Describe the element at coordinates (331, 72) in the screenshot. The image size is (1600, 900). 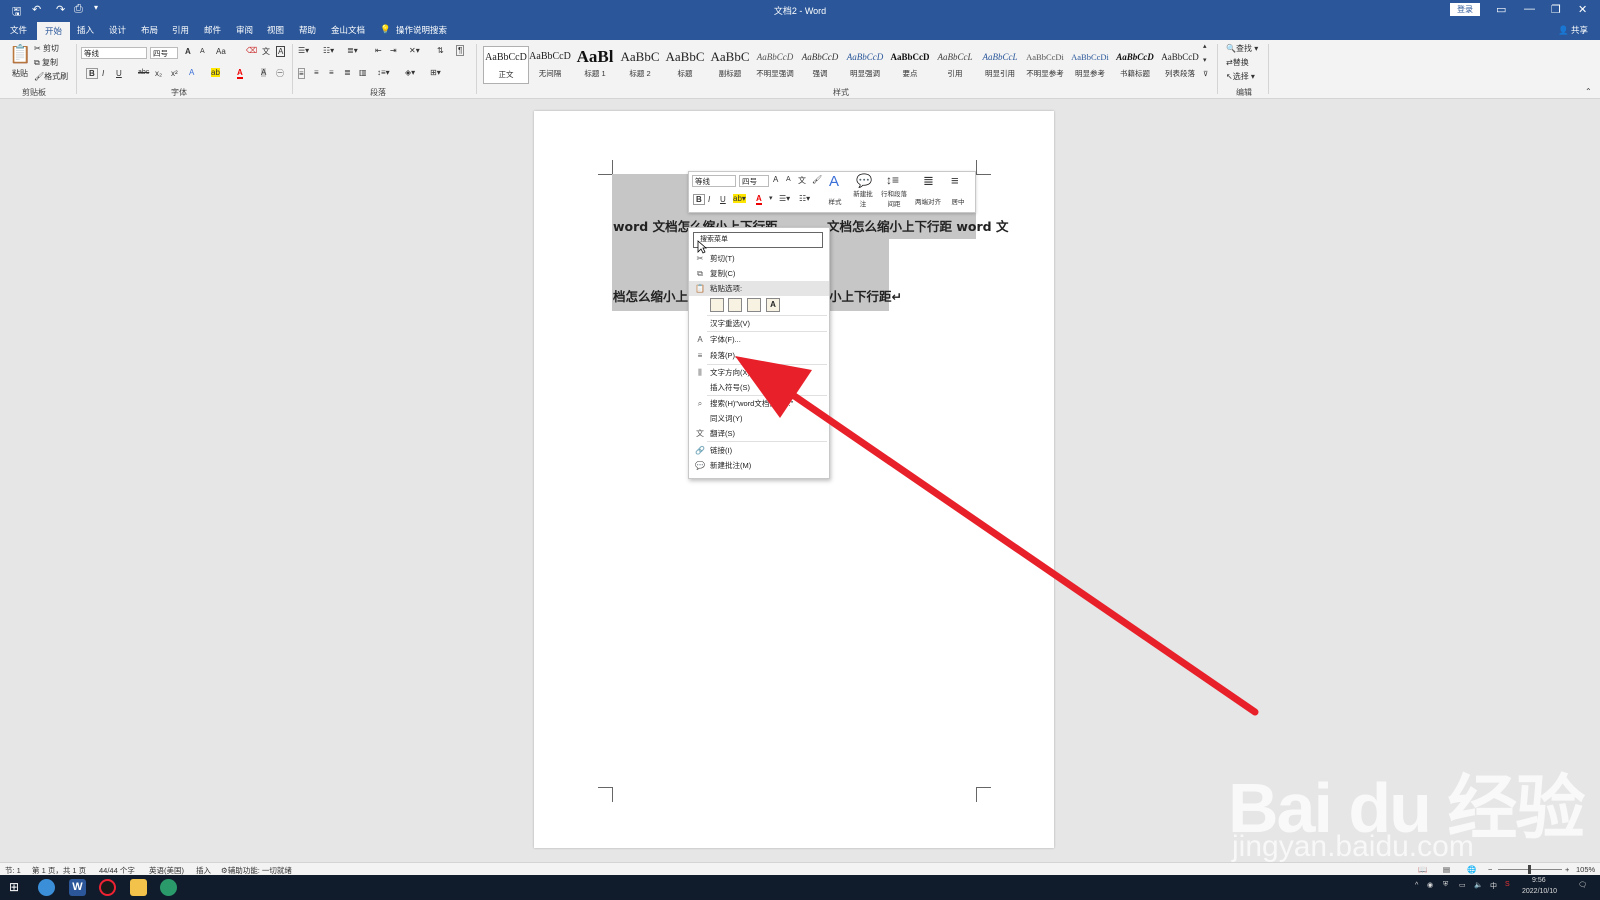
I see `align-right-icon: ≡` at that location.